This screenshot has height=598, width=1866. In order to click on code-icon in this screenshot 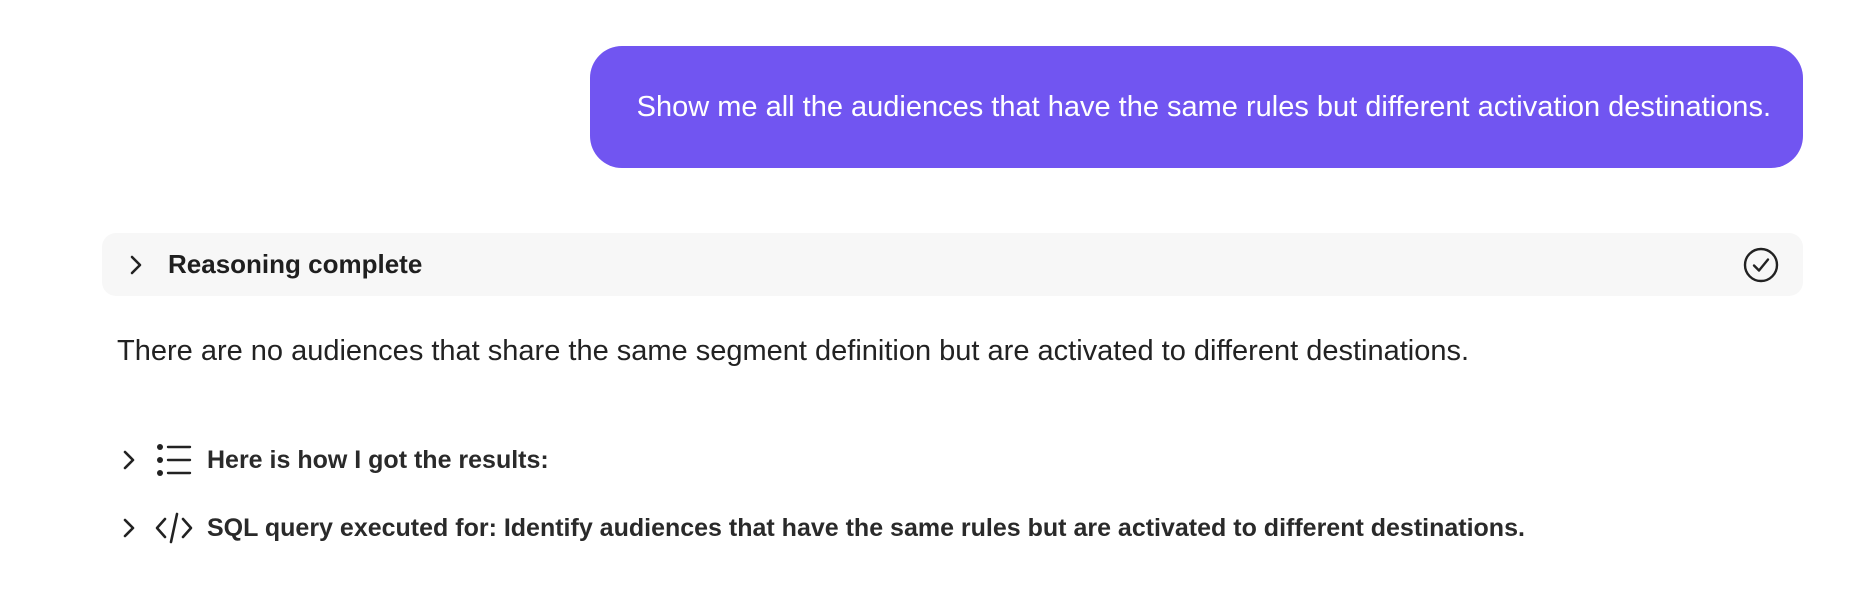, I will do `click(174, 528)`.